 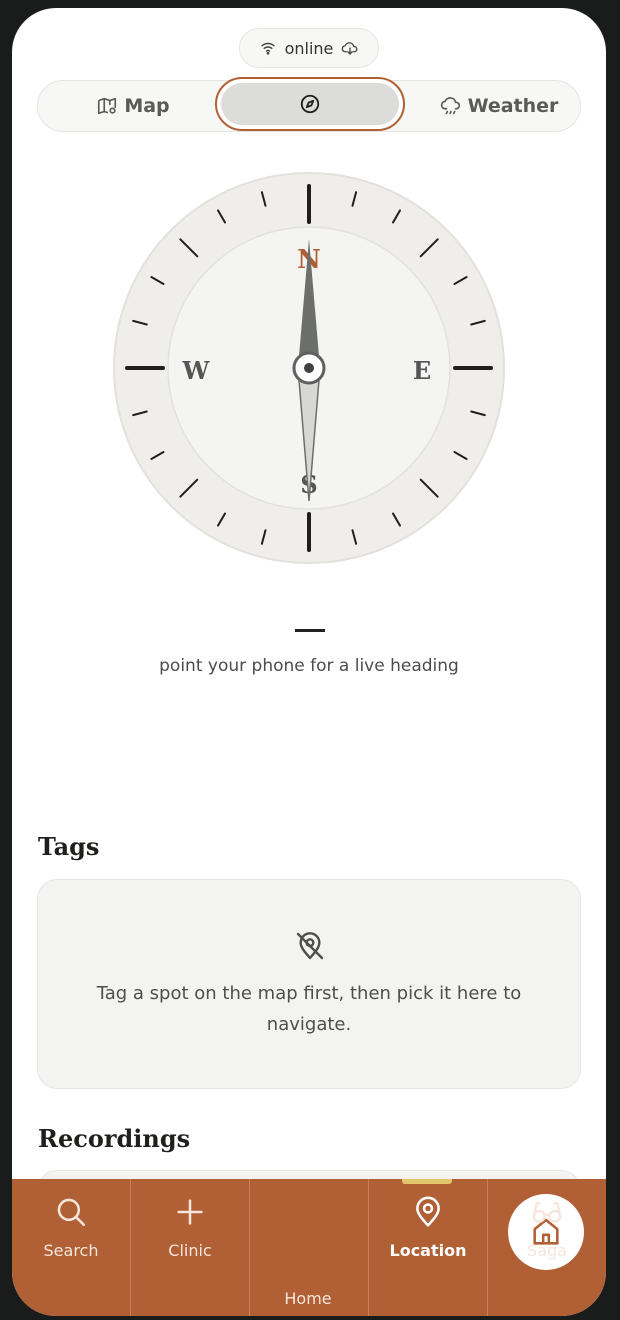 What do you see at coordinates (69, 846) in the screenshot?
I see `tags-heading: Tags` at bounding box center [69, 846].